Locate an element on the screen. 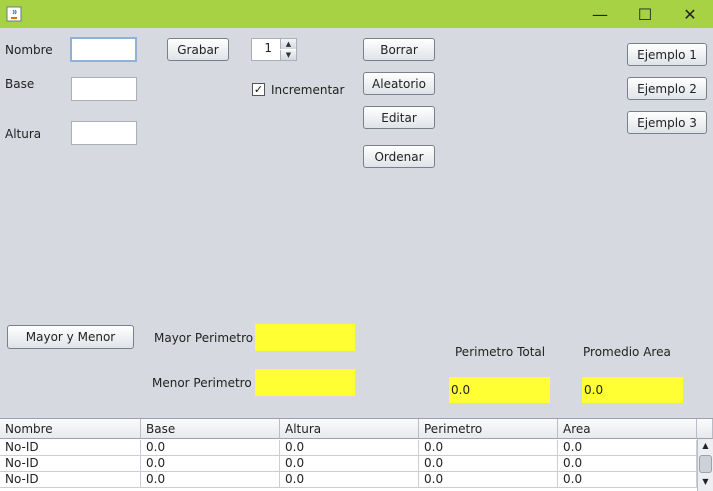  mayor-menor-button: Mayor y Menor is located at coordinates (70, 337).